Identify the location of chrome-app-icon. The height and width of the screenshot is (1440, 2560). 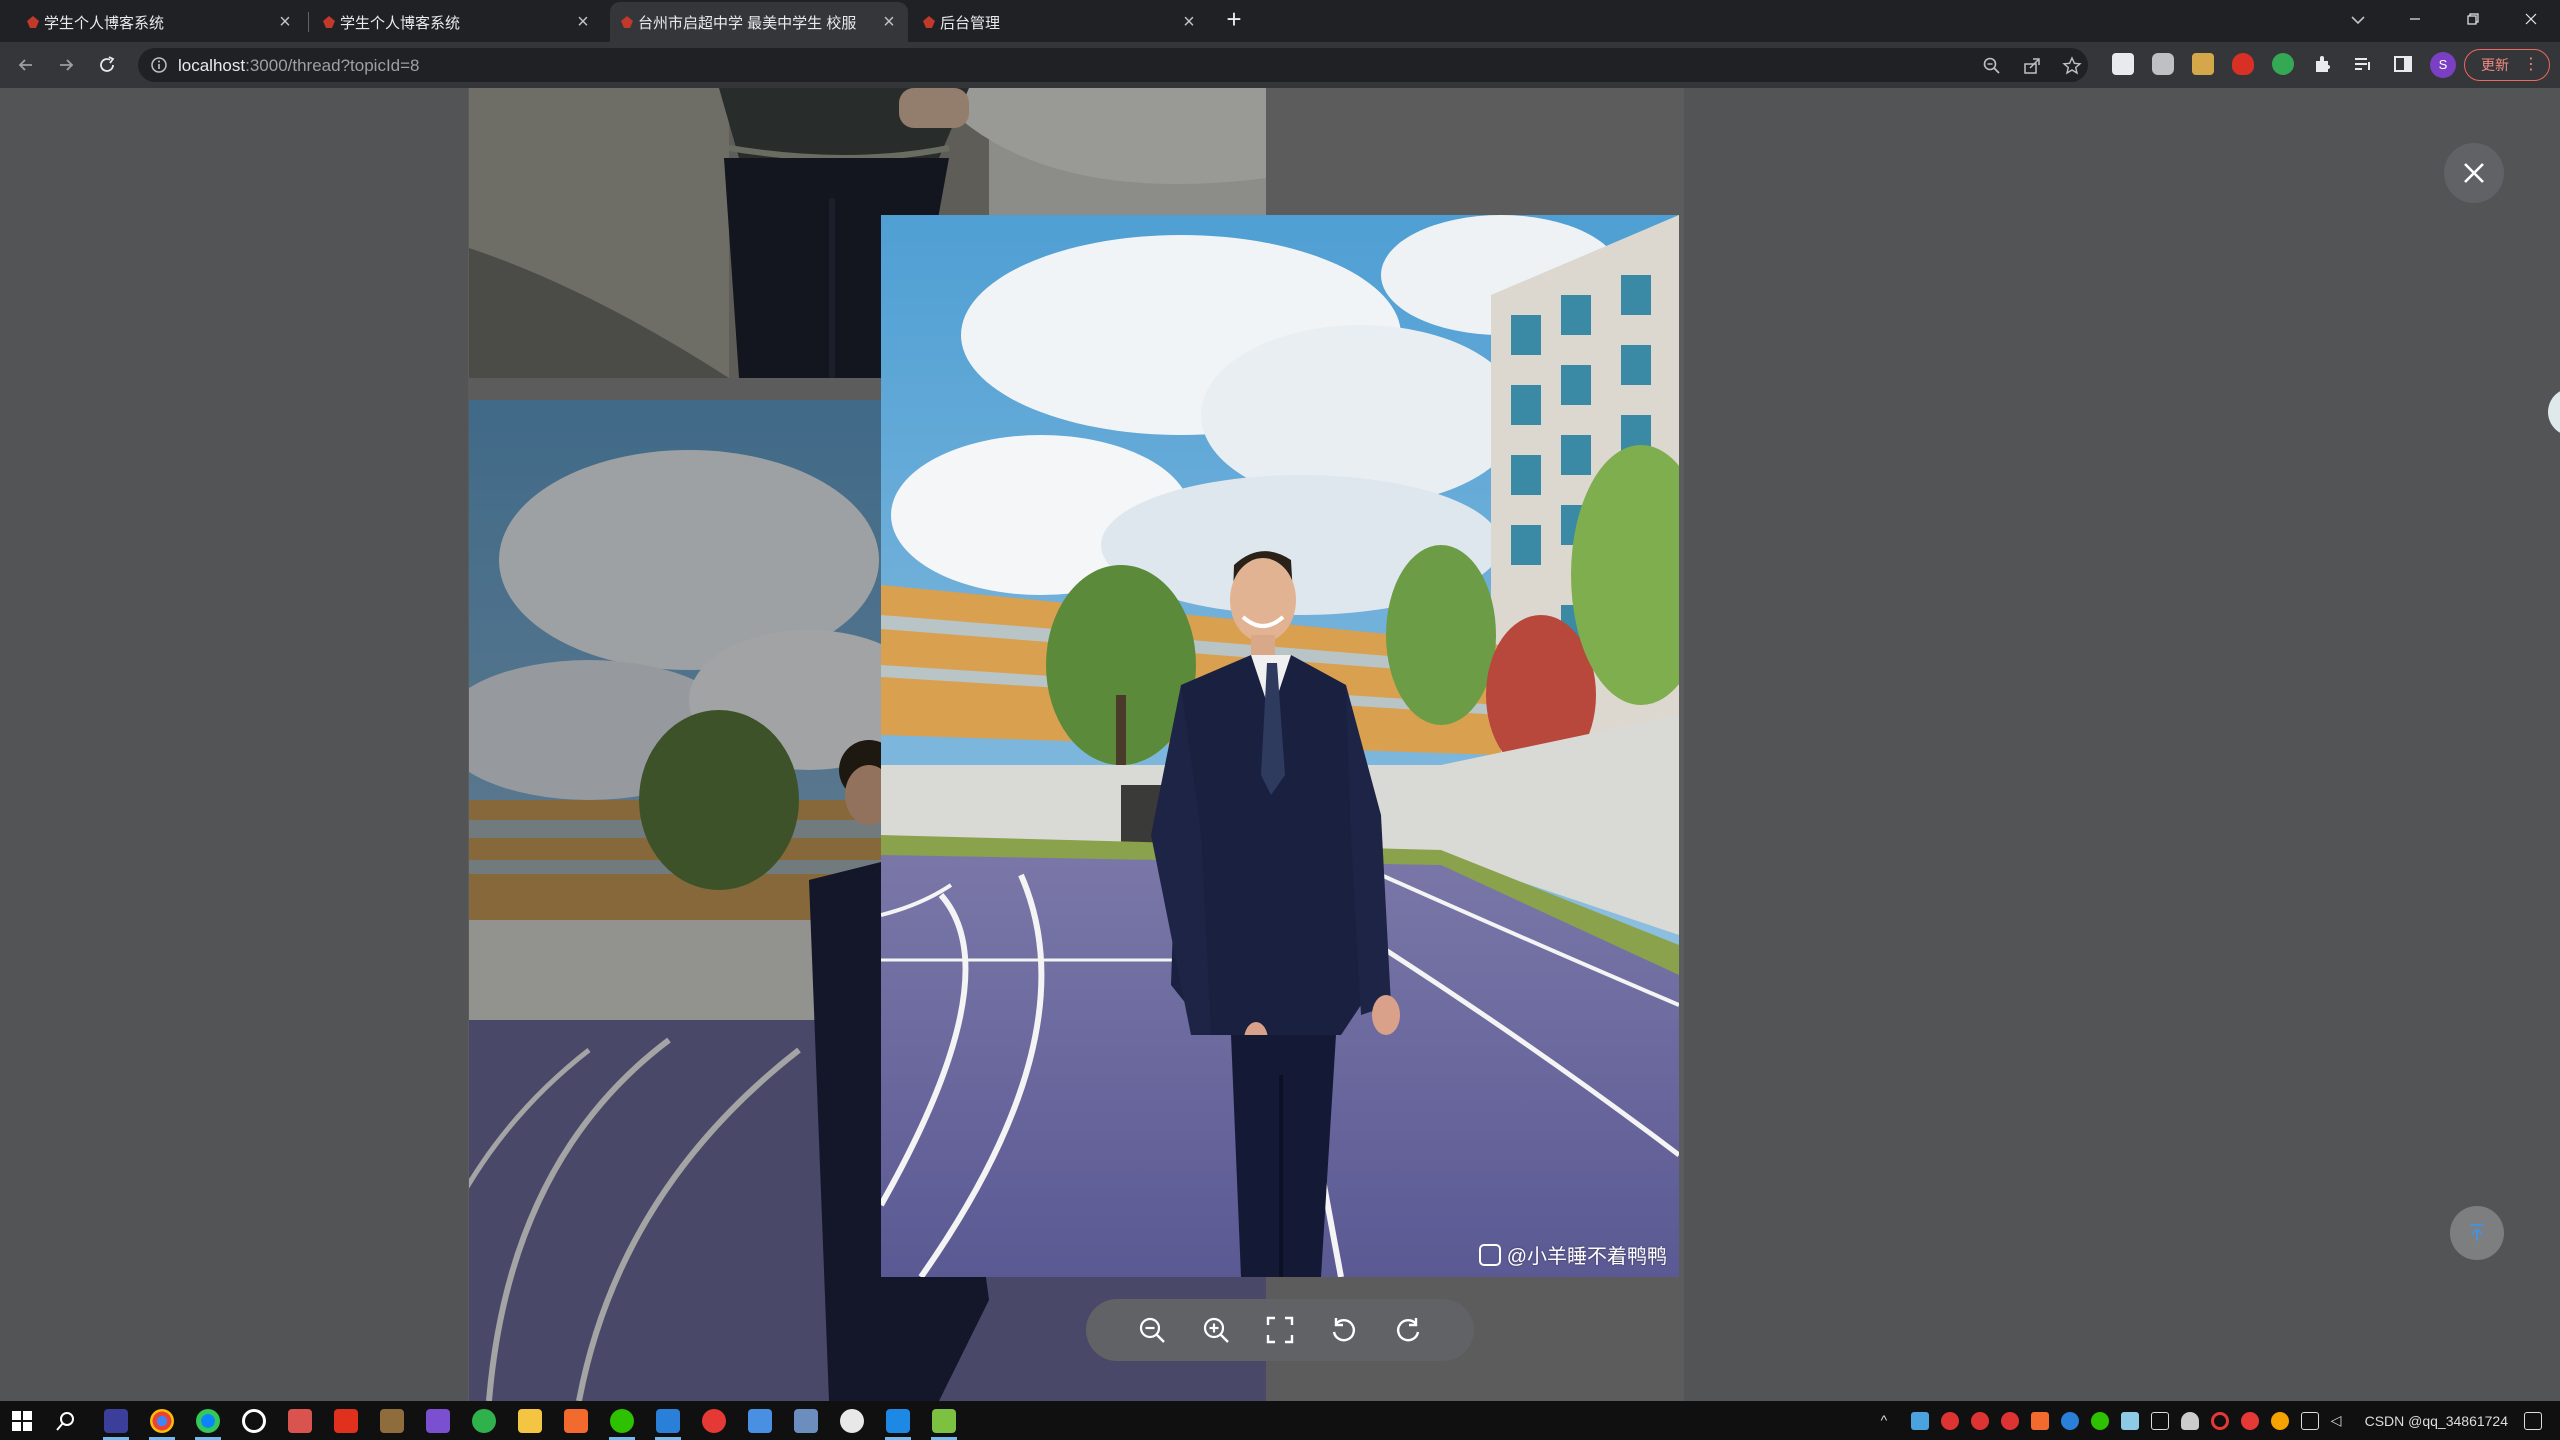
(162, 1421).